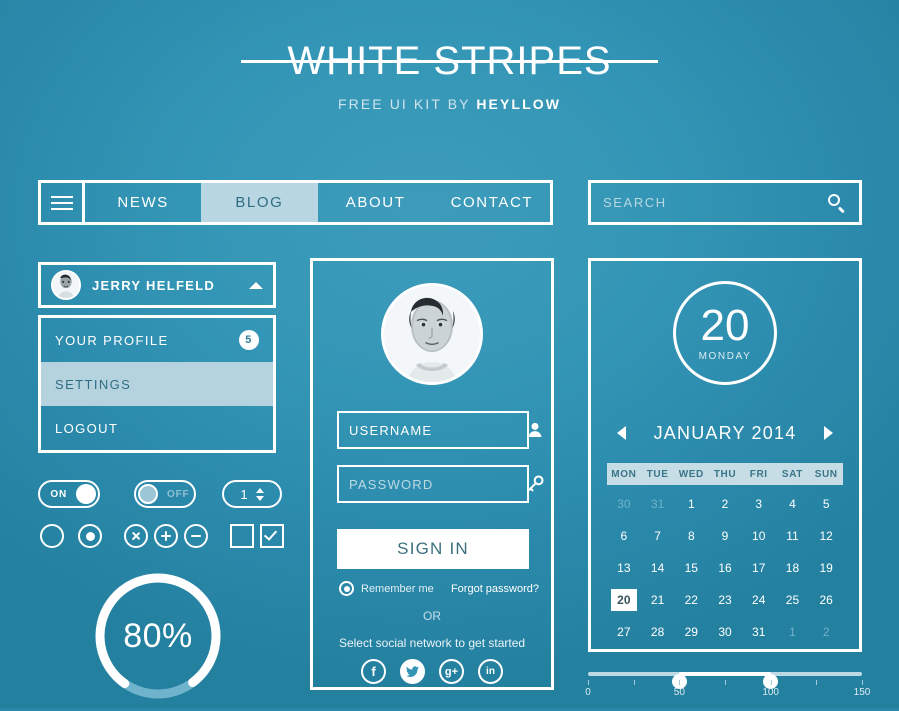  I want to click on facebook-icon: f, so click(373, 671).